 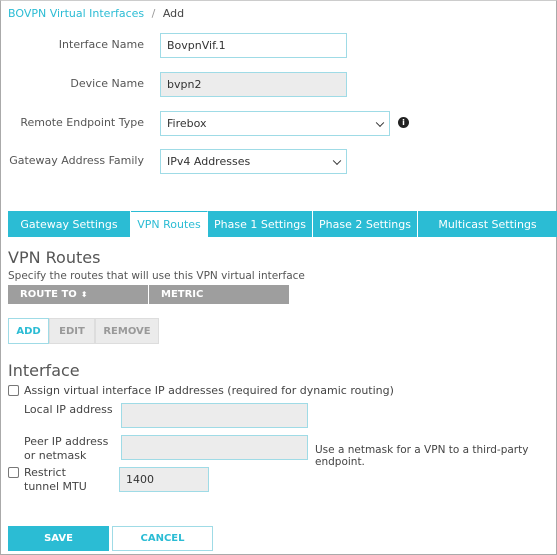 I want to click on restrict-mtu-checkbox, so click(x=13, y=472).